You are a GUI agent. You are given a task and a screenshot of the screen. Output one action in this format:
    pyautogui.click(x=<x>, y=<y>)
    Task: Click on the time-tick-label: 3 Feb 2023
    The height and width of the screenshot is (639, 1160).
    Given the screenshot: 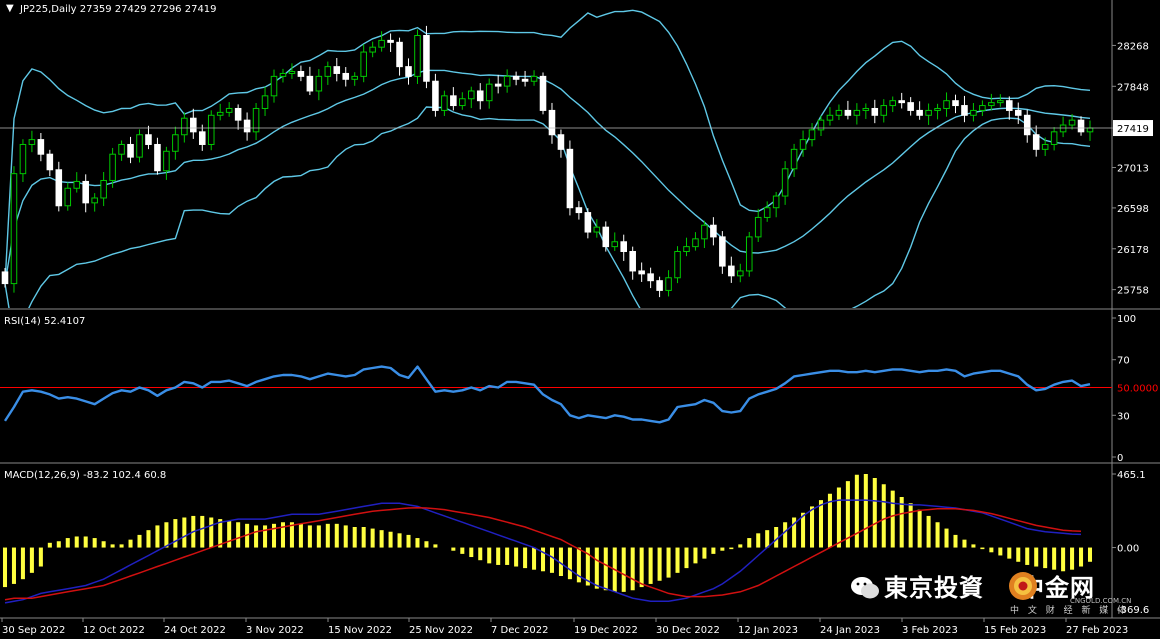 What is the action you would take?
    pyautogui.click(x=930, y=630)
    